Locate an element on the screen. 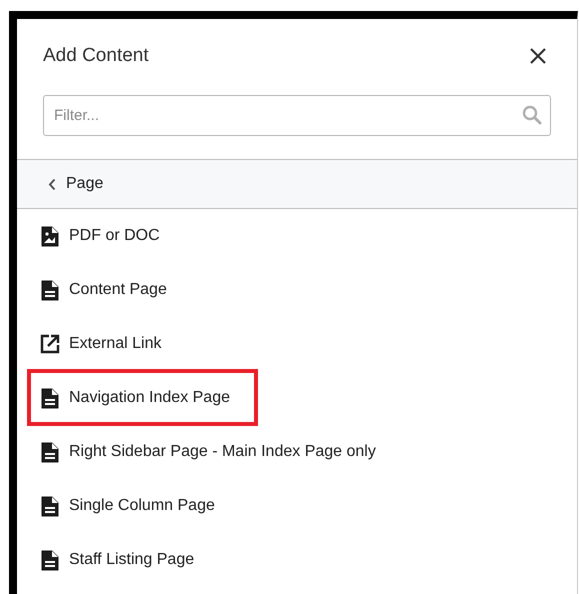 This screenshot has width=579, height=594. panel-title: Add Content is located at coordinates (96, 56).